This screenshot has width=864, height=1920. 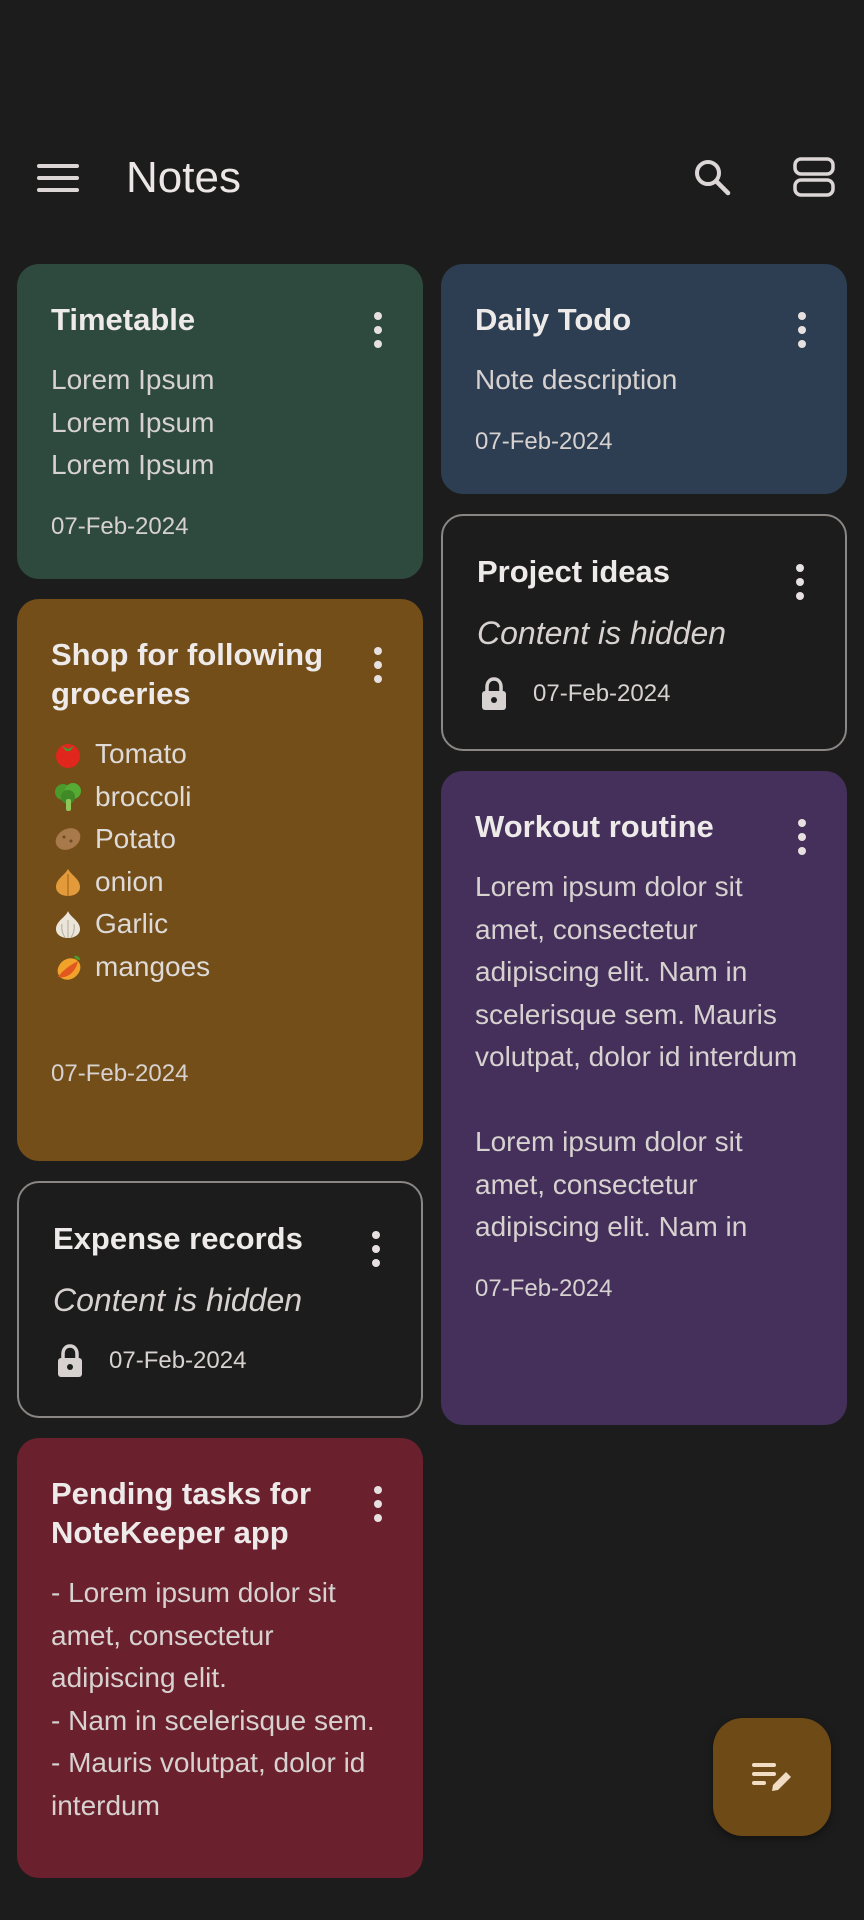 I want to click on note-content: Note description, so click(x=576, y=379).